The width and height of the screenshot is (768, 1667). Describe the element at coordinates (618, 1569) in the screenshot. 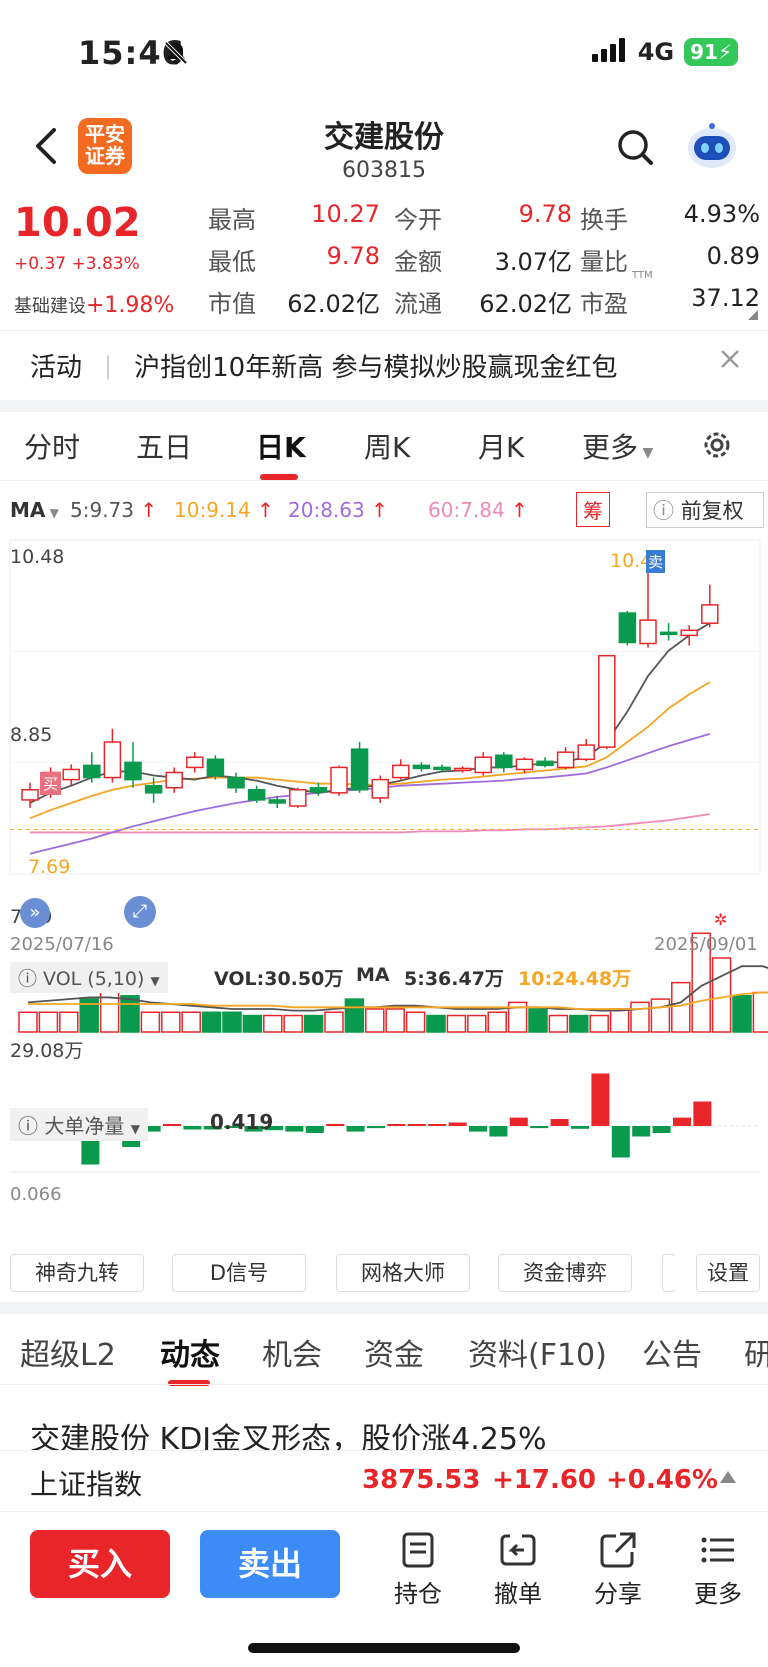

I see `share-button: 分享` at that location.